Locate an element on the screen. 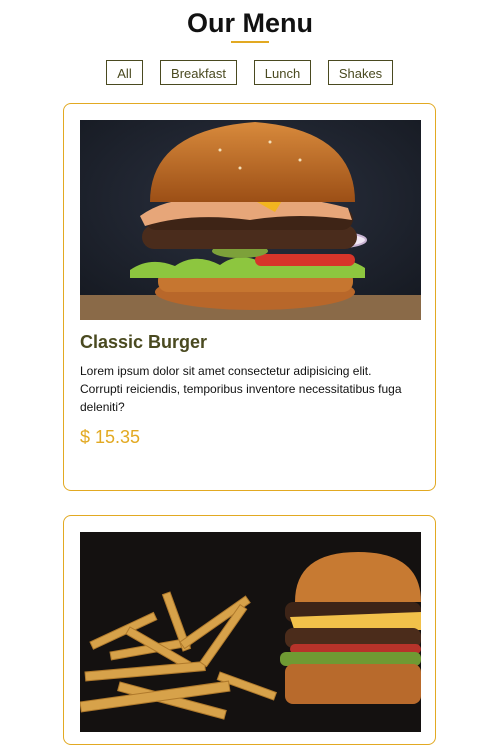 The width and height of the screenshot is (500, 745). menu-item-title: Classic Burger is located at coordinates (144, 342).